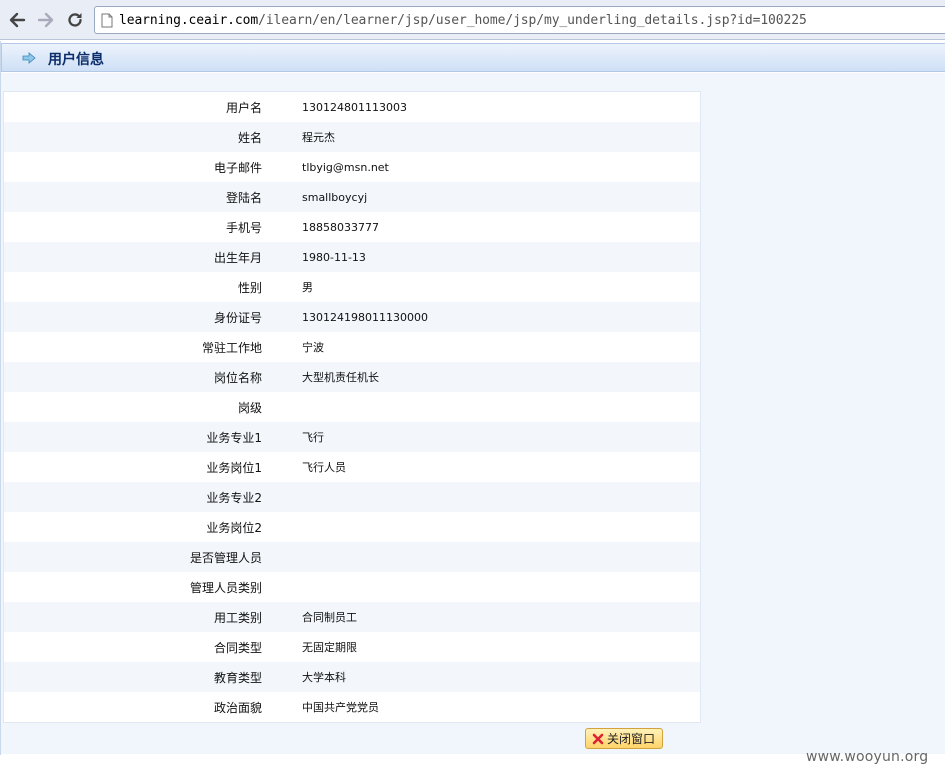  I want to click on table-row: 出生年月 1980-11-13, so click(352, 257).